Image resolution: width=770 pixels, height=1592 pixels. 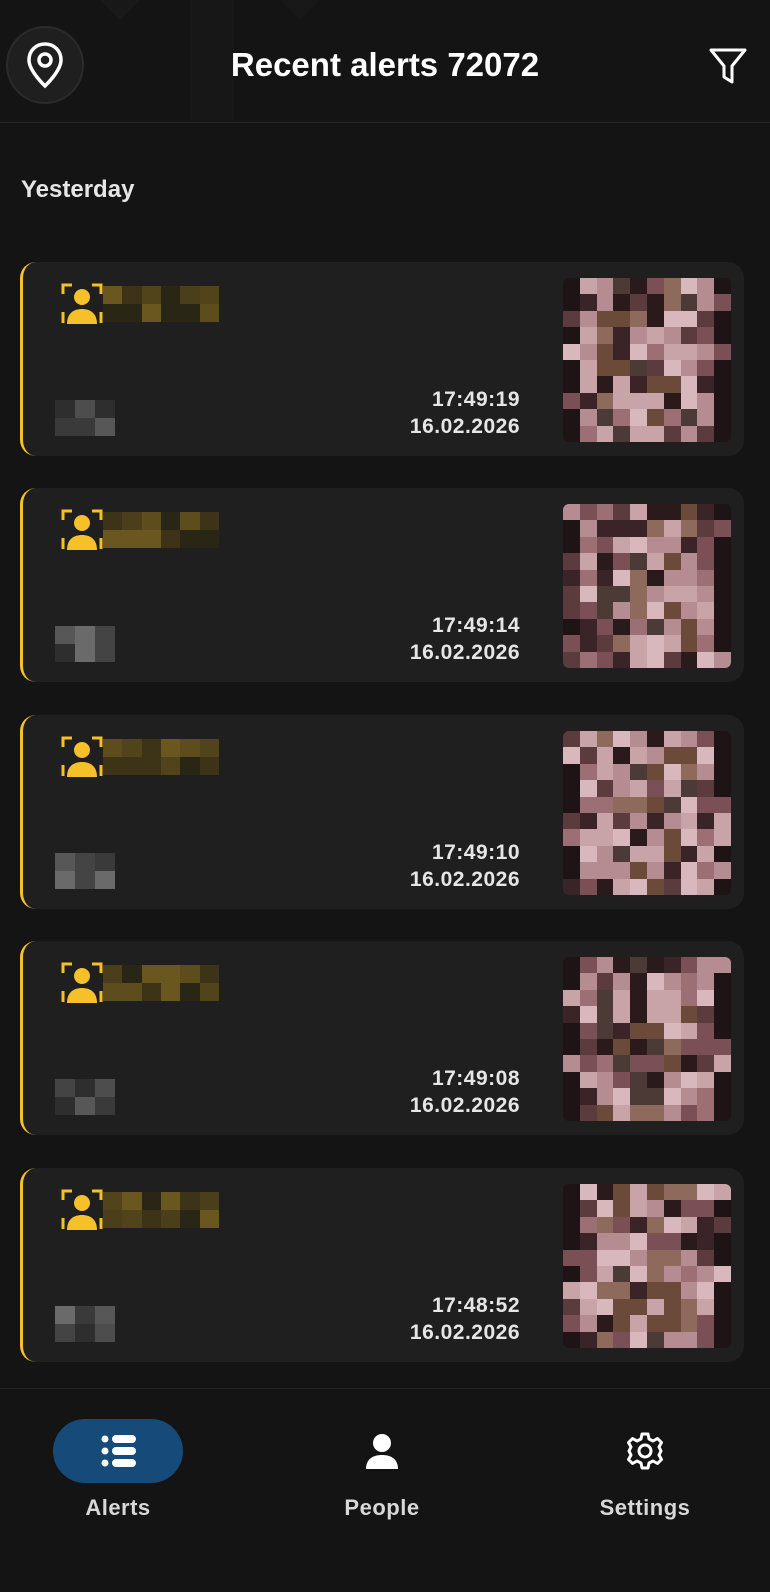 What do you see at coordinates (465, 1092) in the screenshot?
I see `alert-timestamp: 17:49:08 16.02.2026` at bounding box center [465, 1092].